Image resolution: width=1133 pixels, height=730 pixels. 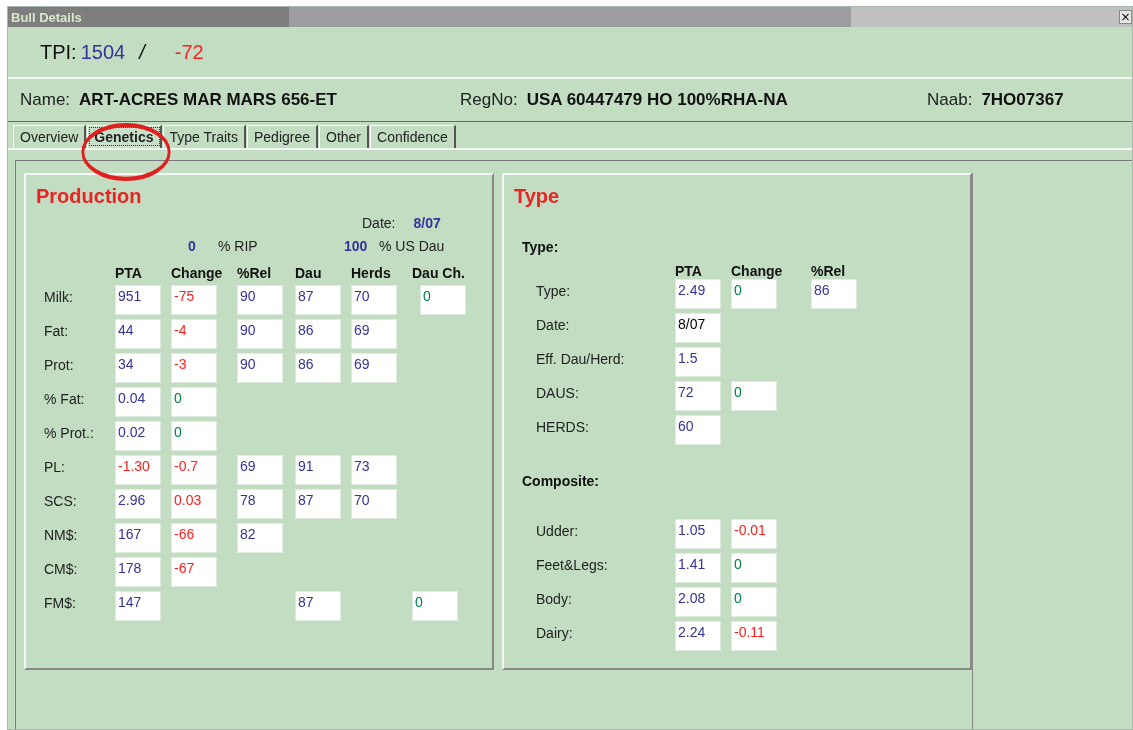 What do you see at coordinates (208, 100) in the screenshot?
I see `field-value: ART-ACRES MAR MARS 656-ET` at bounding box center [208, 100].